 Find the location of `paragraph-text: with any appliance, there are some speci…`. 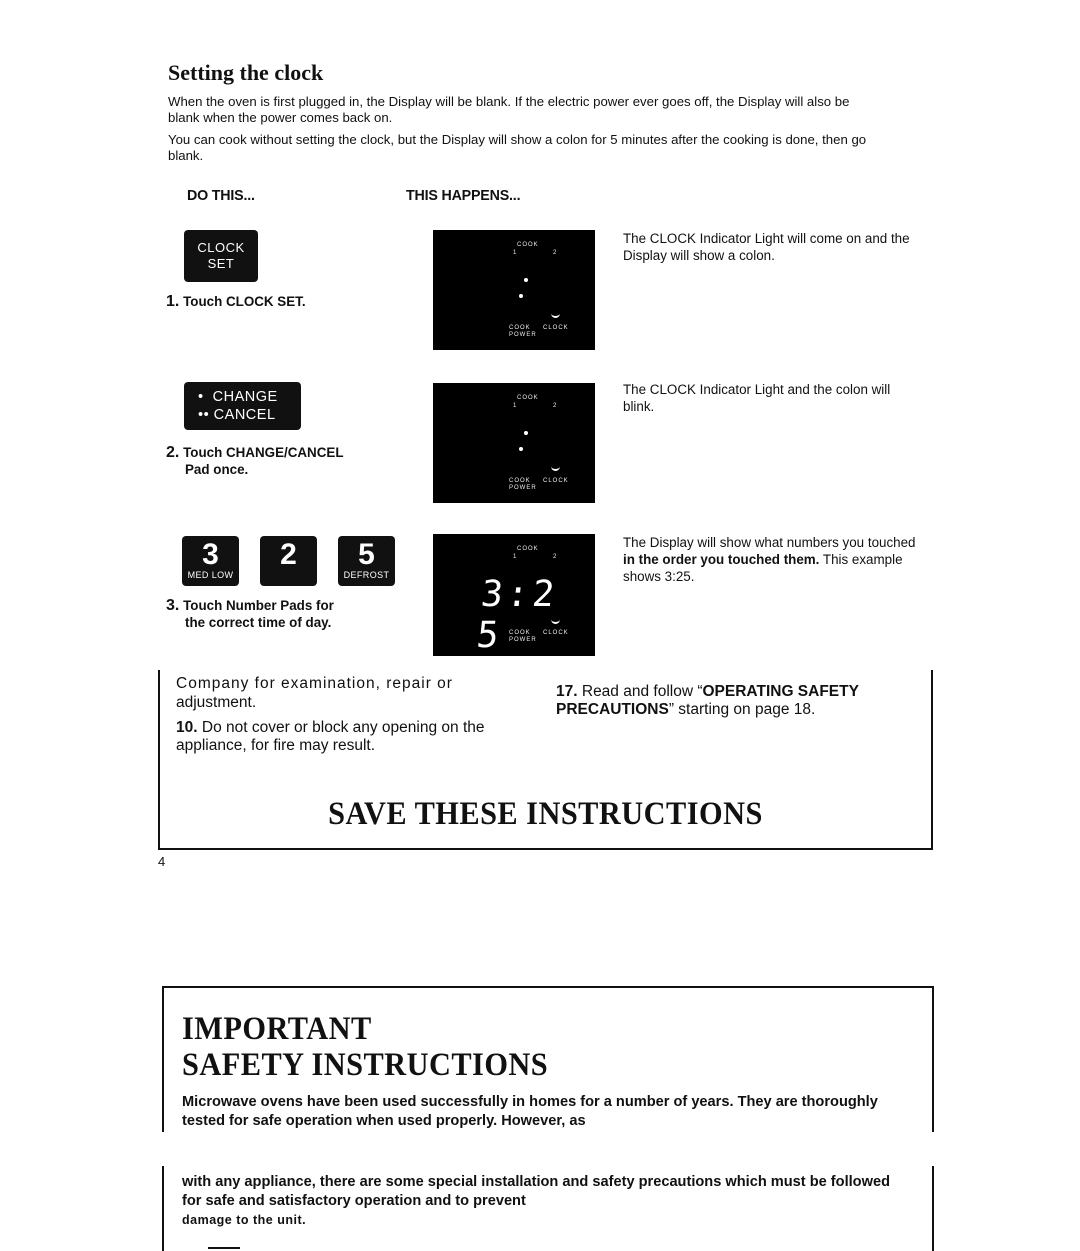

paragraph-text: with any appliance, there are some speci… is located at coordinates (536, 1191).